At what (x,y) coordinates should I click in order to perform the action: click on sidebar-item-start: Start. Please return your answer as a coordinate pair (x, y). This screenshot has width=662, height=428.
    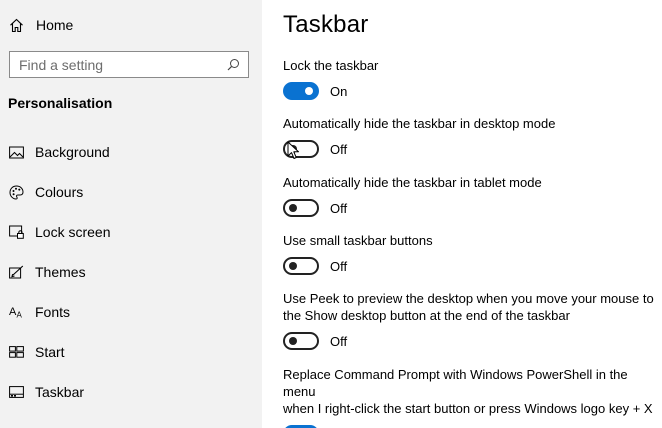
    Looking at the image, I should click on (131, 352).